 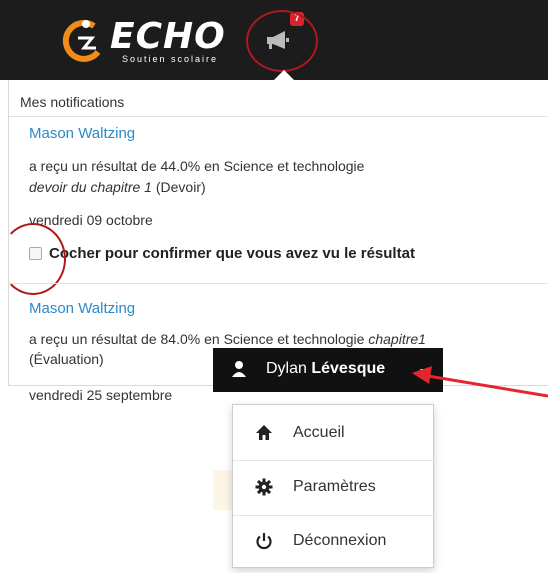 What do you see at coordinates (340, 540) in the screenshot?
I see `menu-label: Déconnexion` at bounding box center [340, 540].